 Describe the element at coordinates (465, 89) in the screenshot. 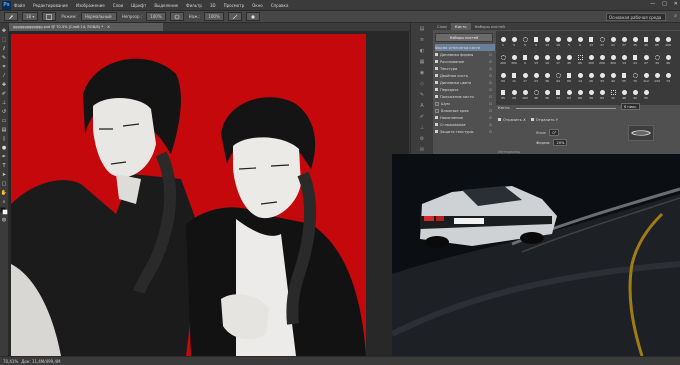

I see `list-item: Передача ⊡` at that location.